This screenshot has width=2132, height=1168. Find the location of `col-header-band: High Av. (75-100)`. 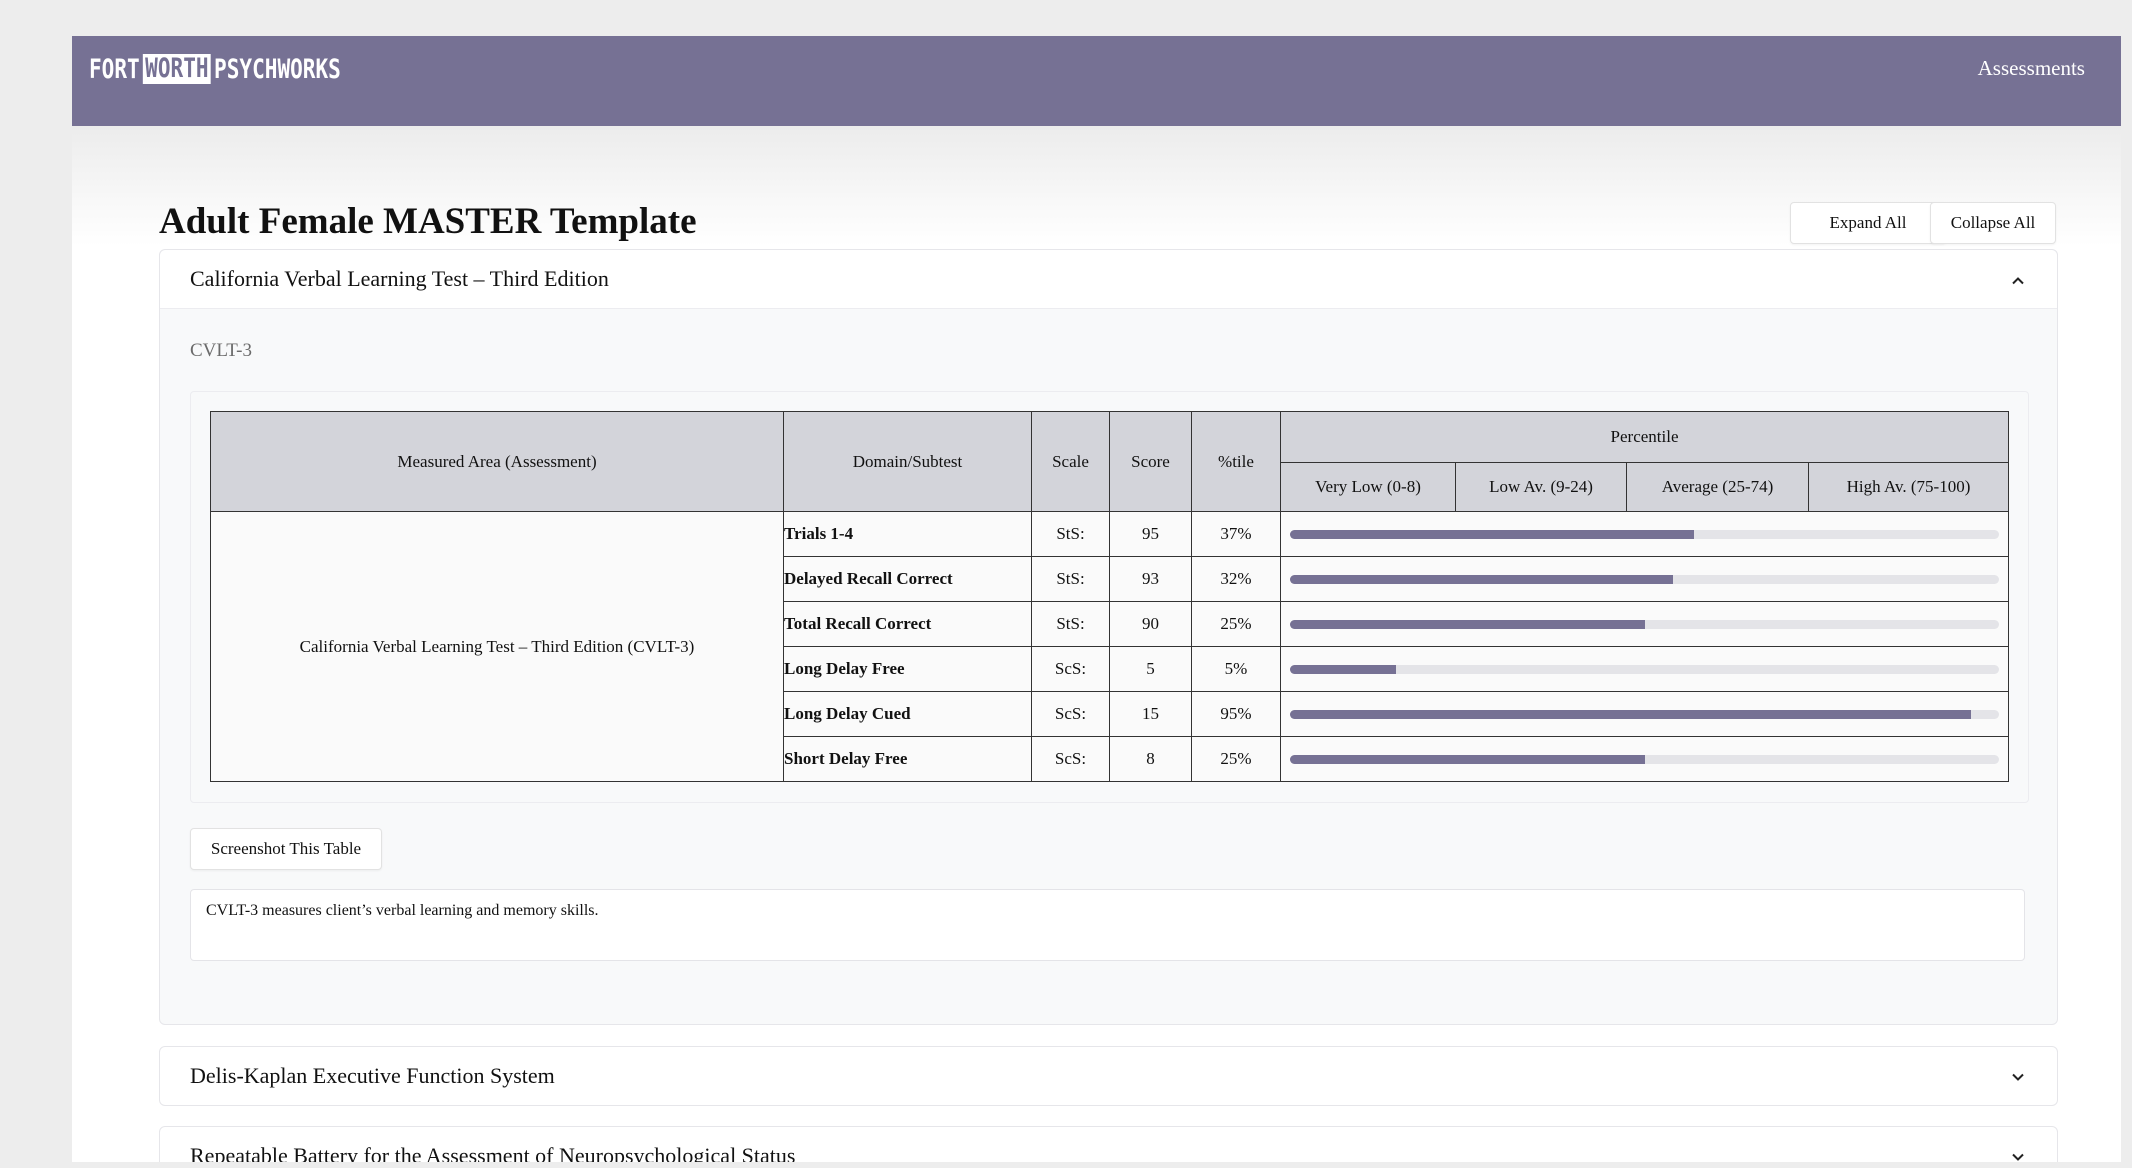

col-header-band: High Av. (75-100) is located at coordinates (1908, 487).